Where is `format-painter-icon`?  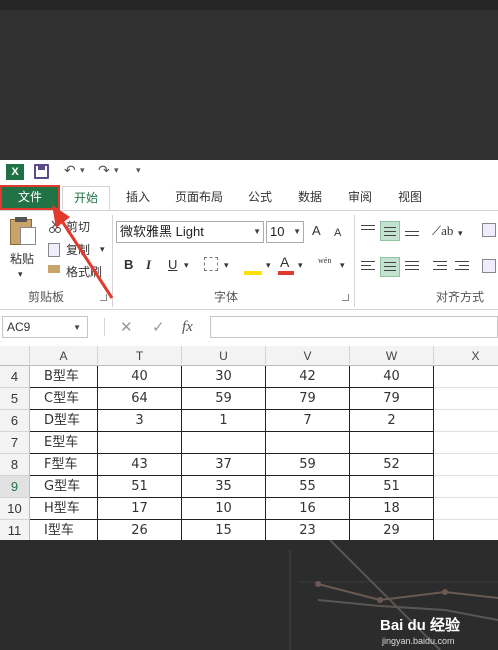 format-painter-icon is located at coordinates (54, 269).